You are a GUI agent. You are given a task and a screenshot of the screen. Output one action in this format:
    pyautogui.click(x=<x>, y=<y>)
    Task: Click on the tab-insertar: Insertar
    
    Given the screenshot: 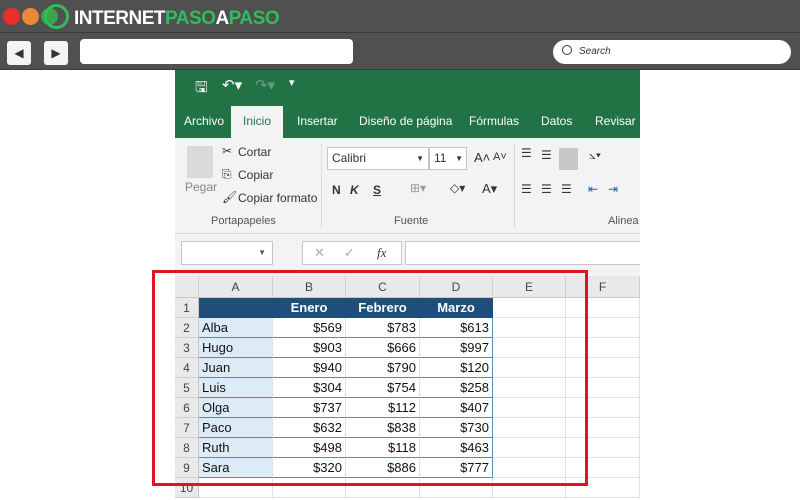 What is the action you would take?
    pyautogui.click(x=317, y=121)
    